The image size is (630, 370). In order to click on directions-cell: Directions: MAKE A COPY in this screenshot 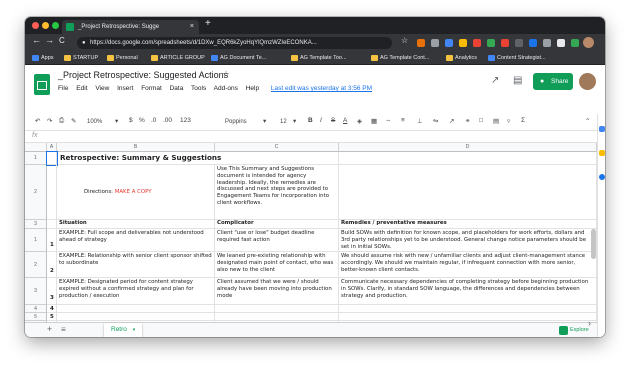, I will do `click(136, 192)`.